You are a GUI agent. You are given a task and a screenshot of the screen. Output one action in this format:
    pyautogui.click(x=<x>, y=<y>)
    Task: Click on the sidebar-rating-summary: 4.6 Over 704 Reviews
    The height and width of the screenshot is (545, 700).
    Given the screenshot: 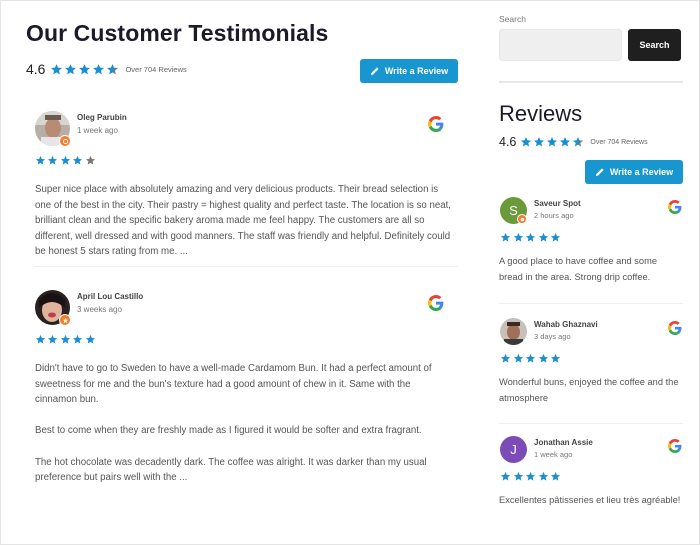 What is the action you would take?
    pyautogui.click(x=573, y=142)
    